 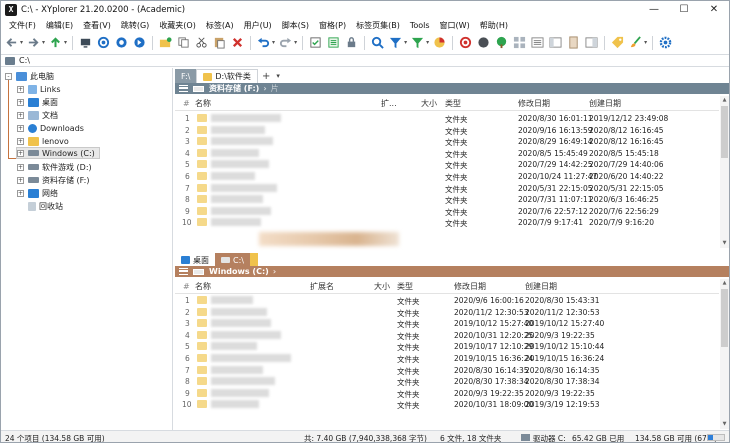 What do you see at coordinates (447, 336) in the screenshot?
I see `table-row: 4 文件夹 2020/10/31 12:20:25 2020/9/3 19:22:35` at bounding box center [447, 336].